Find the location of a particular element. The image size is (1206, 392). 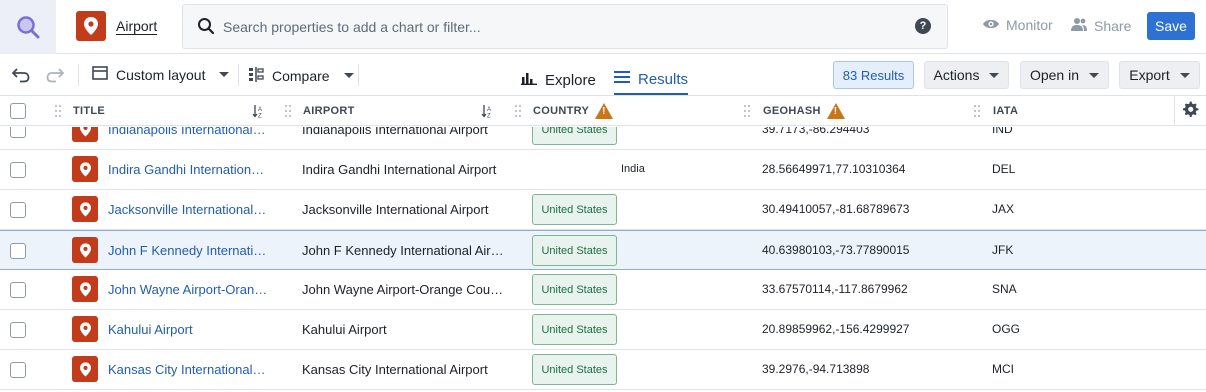

column-header-geohash: GEOHASH ! is located at coordinates (804, 111).